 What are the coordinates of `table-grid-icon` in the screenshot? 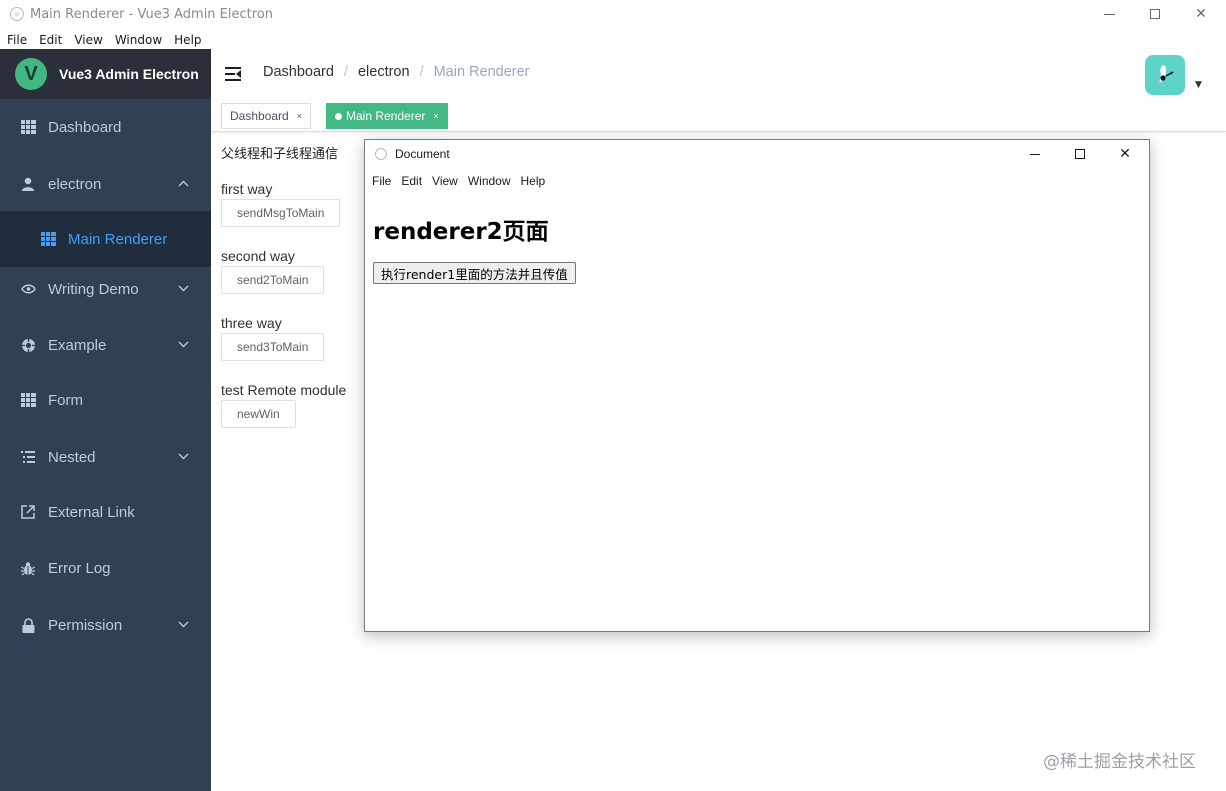 It's located at (48, 239).